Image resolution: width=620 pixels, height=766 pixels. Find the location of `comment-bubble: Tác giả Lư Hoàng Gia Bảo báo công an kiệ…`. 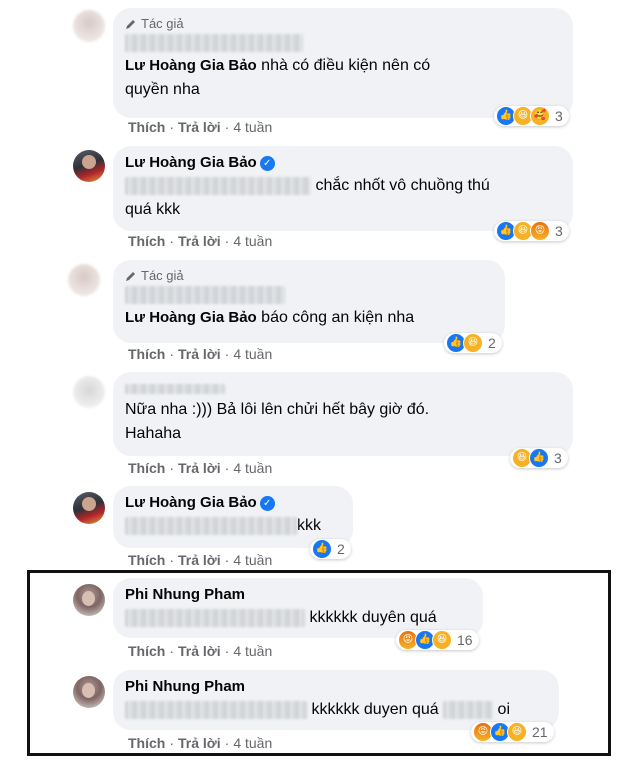

comment-bubble: Tác giả Lư Hoàng Gia Bảo báo công an kiệ… is located at coordinates (309, 301).